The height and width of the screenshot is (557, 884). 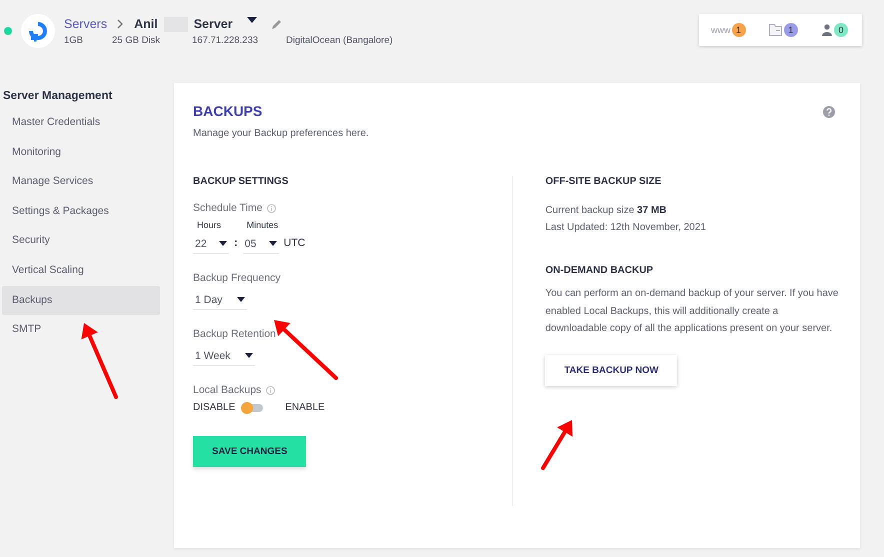 I want to click on server-location: DigitalOcean (Bangalore), so click(x=339, y=40).